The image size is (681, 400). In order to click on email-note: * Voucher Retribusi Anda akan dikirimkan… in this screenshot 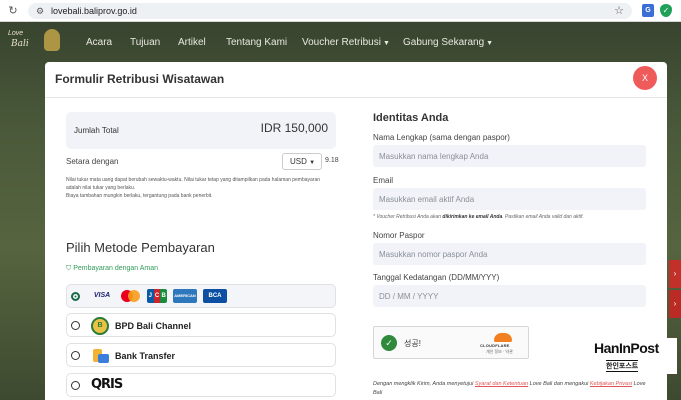, I will do `click(478, 217)`.